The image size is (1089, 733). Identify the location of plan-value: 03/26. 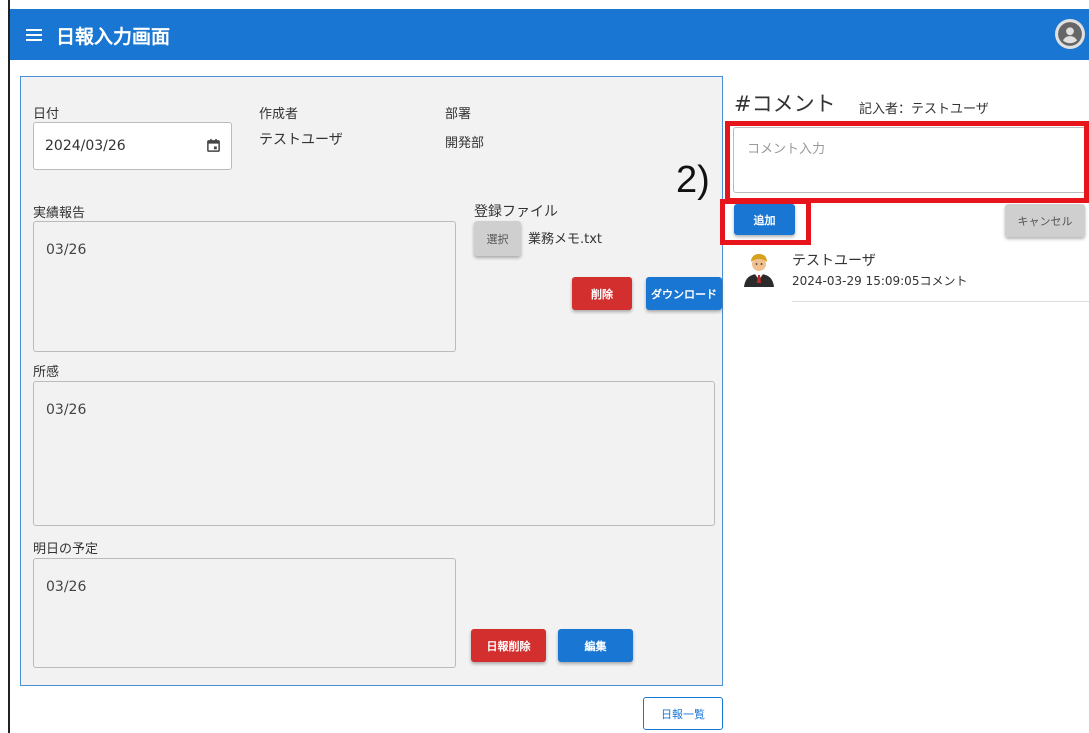
(66, 587).